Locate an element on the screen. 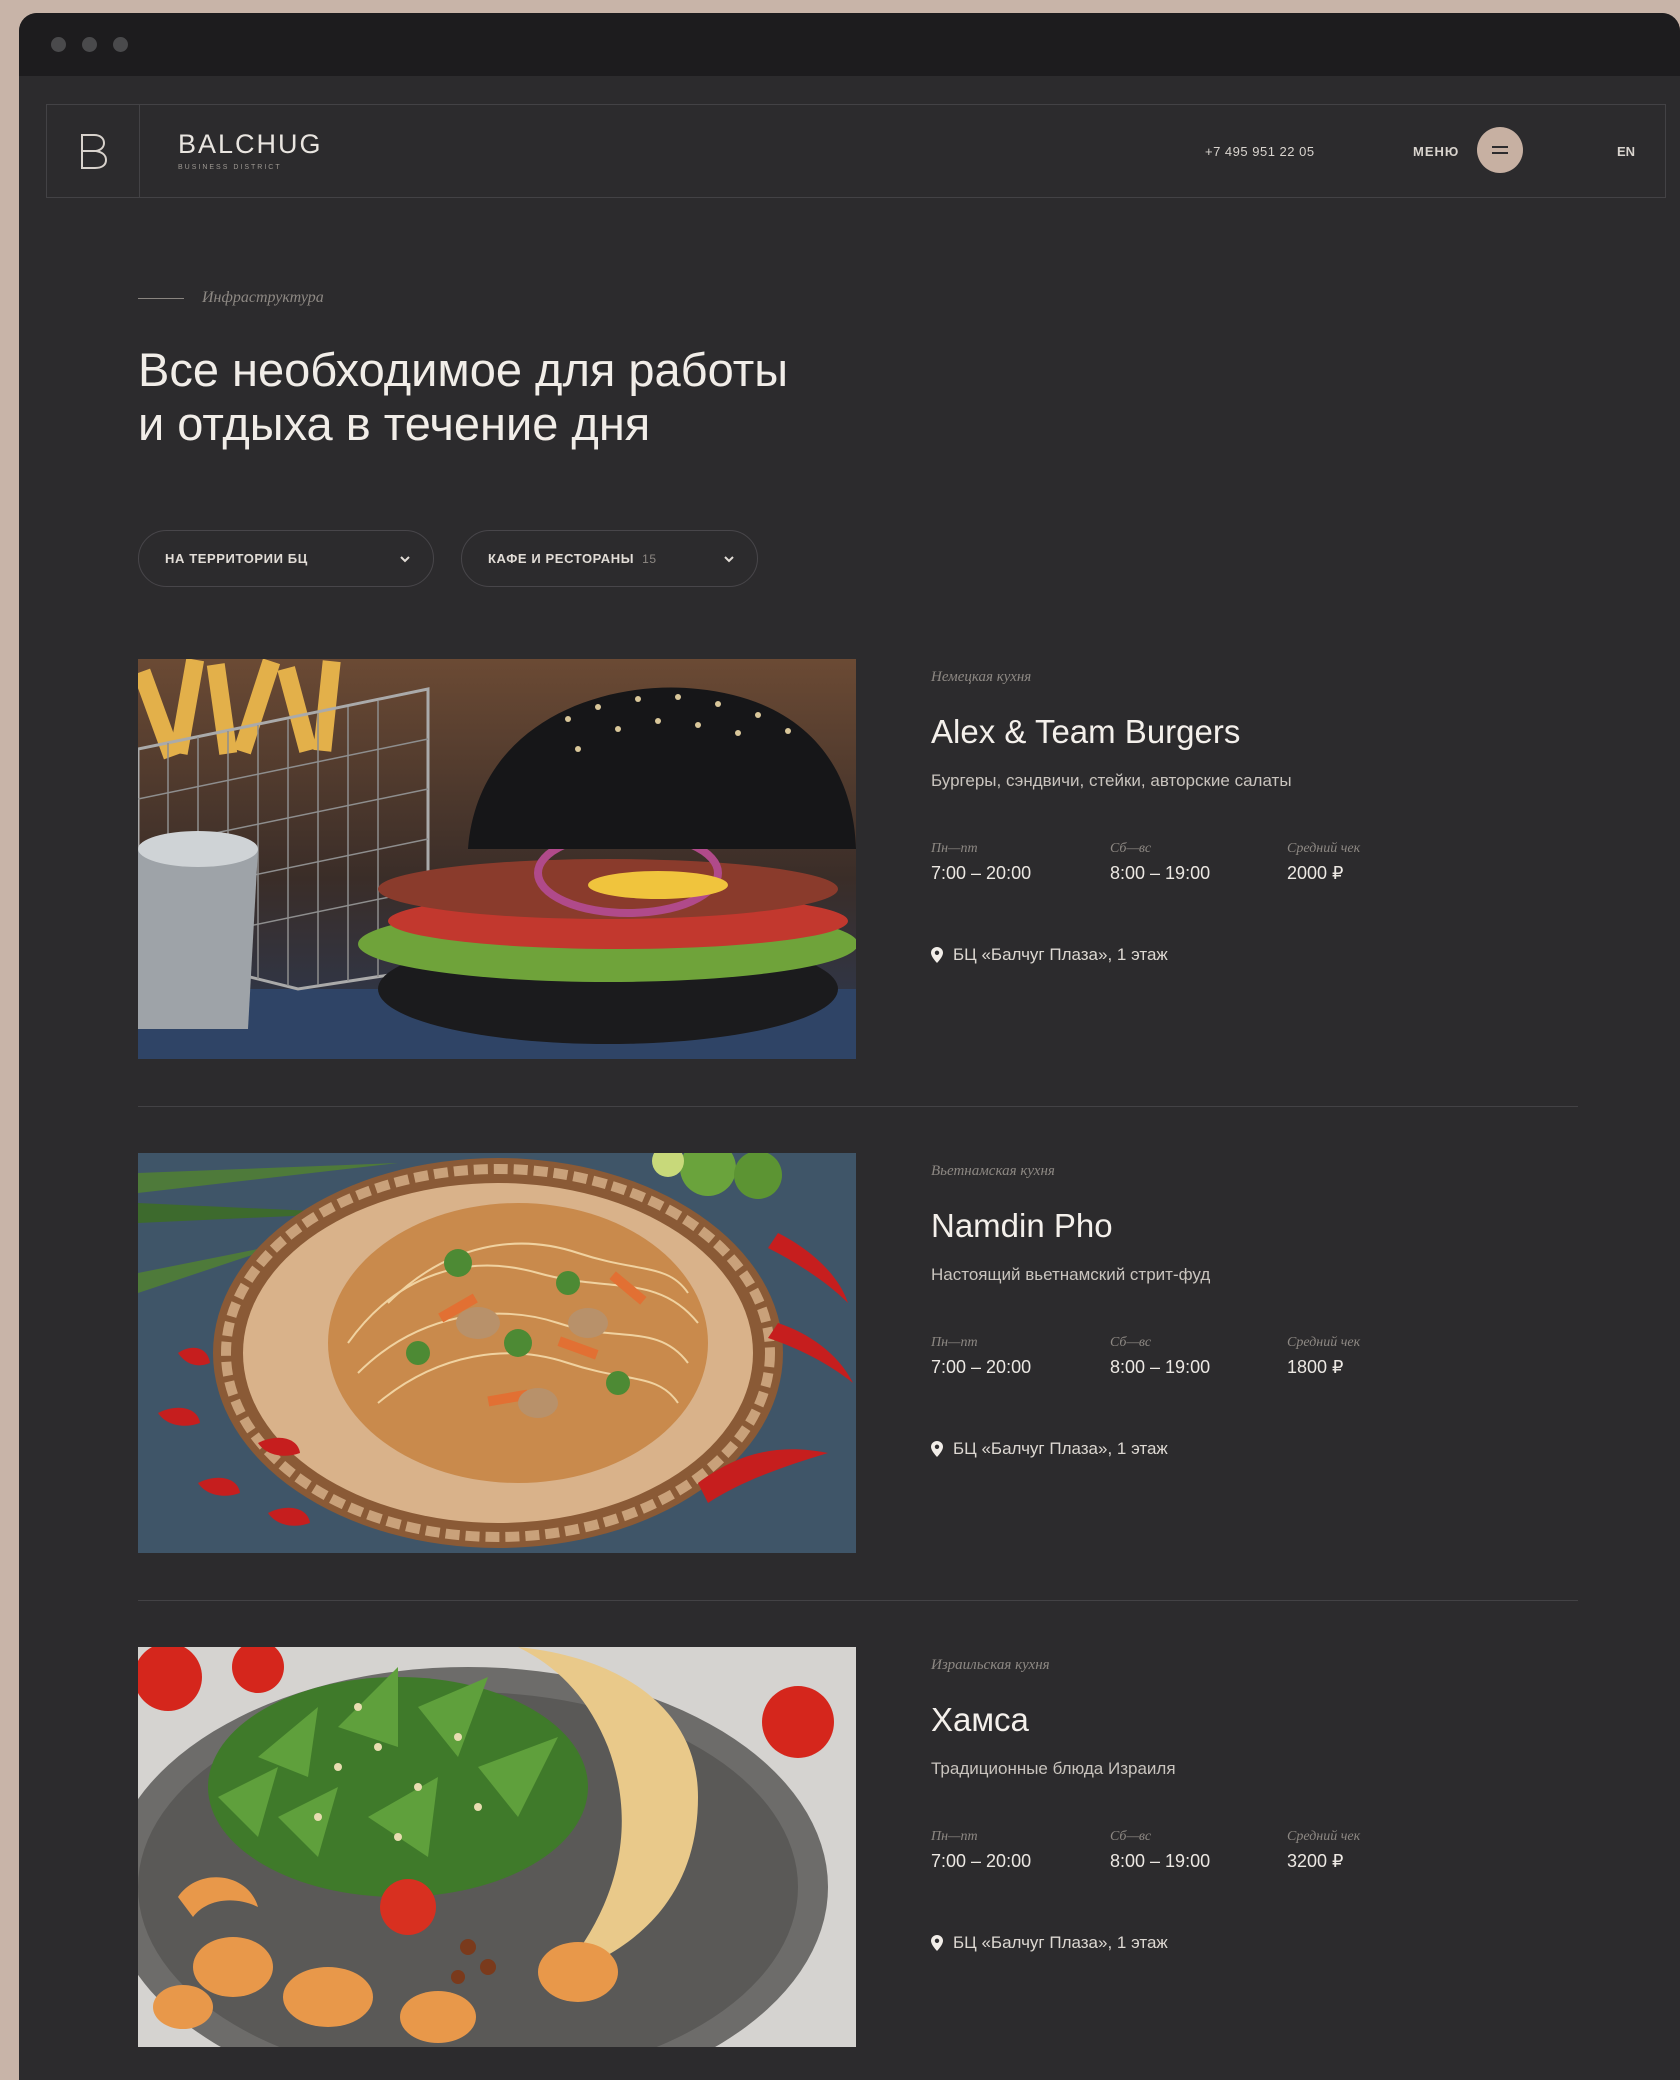 The width and height of the screenshot is (1680, 2080). language-switch: EN is located at coordinates (1626, 151).